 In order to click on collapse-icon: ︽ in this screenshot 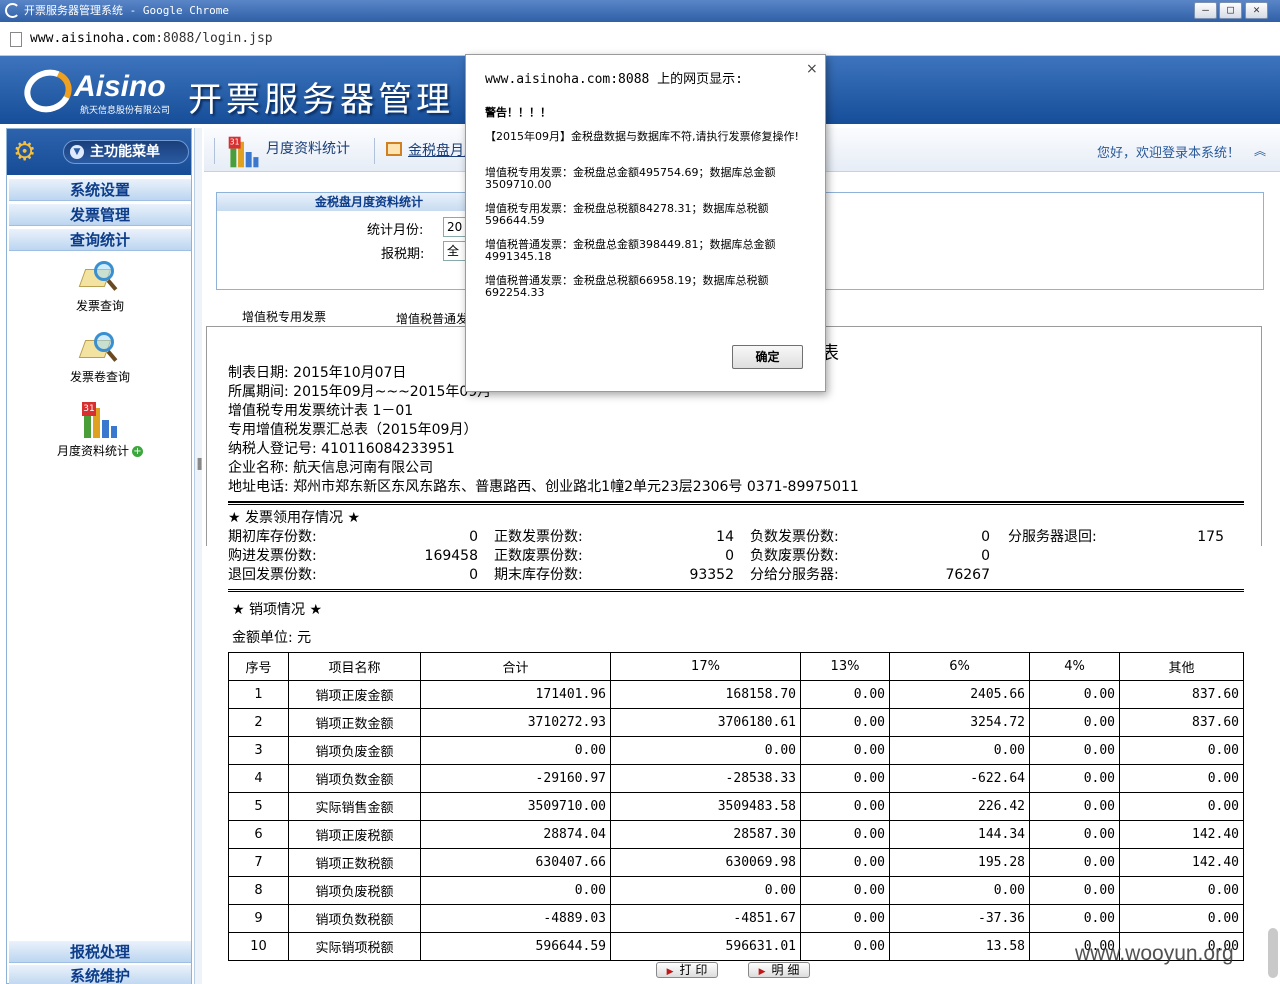, I will do `click(1260, 150)`.